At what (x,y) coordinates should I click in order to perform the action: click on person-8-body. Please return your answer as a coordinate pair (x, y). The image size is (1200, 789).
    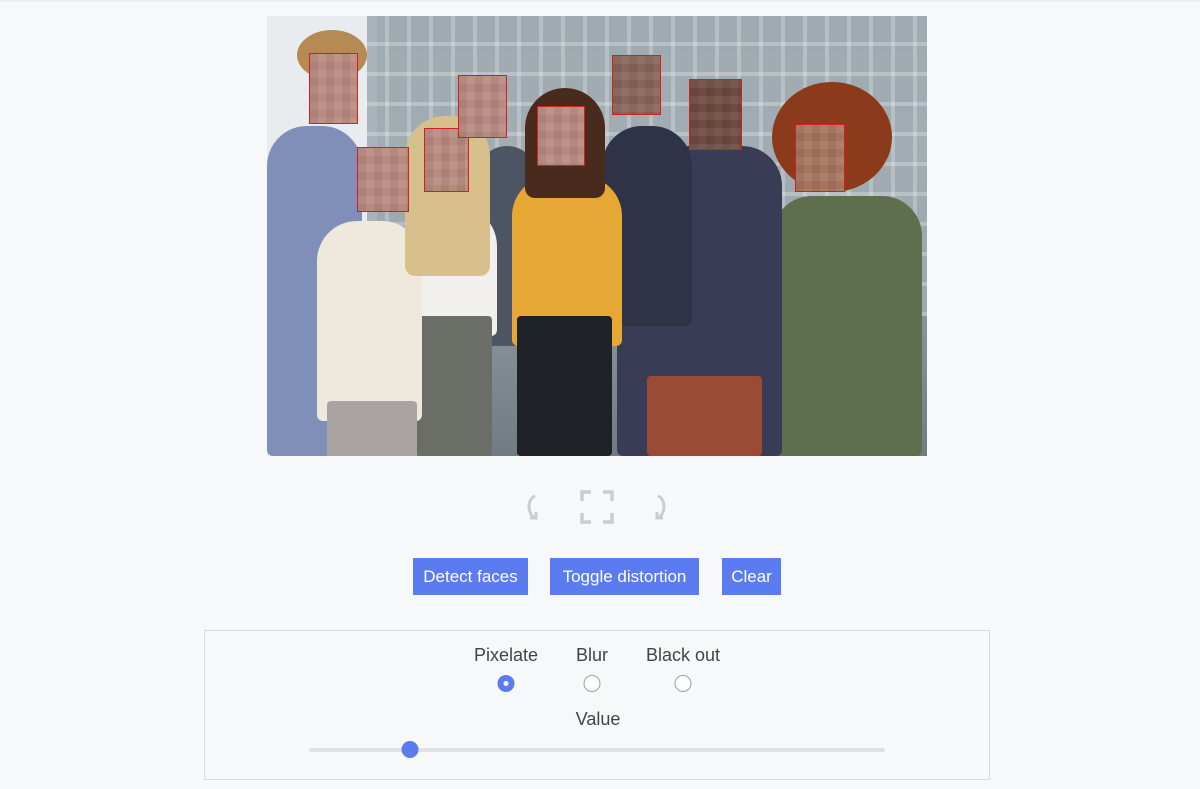
    Looking at the image, I should click on (847, 326).